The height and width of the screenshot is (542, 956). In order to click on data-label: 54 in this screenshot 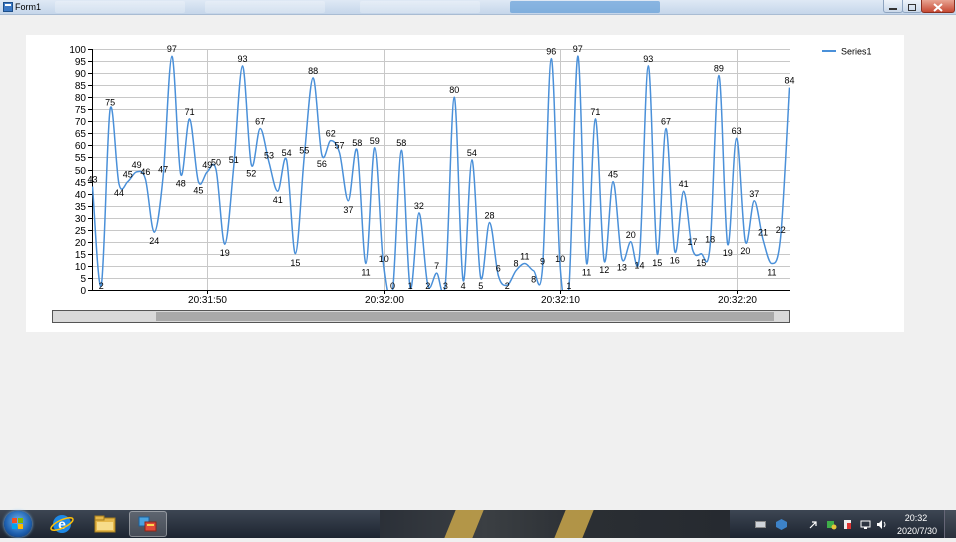, I will do `click(287, 153)`.